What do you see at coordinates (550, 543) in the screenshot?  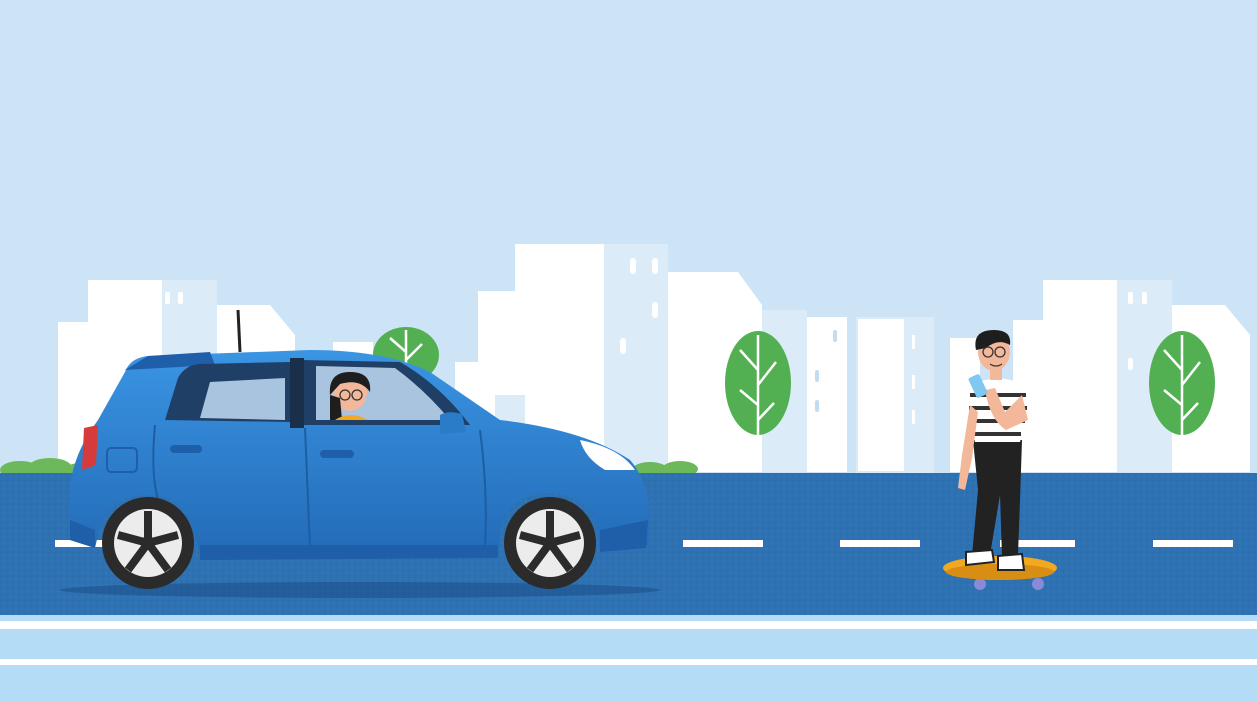 I see `front-wheel` at bounding box center [550, 543].